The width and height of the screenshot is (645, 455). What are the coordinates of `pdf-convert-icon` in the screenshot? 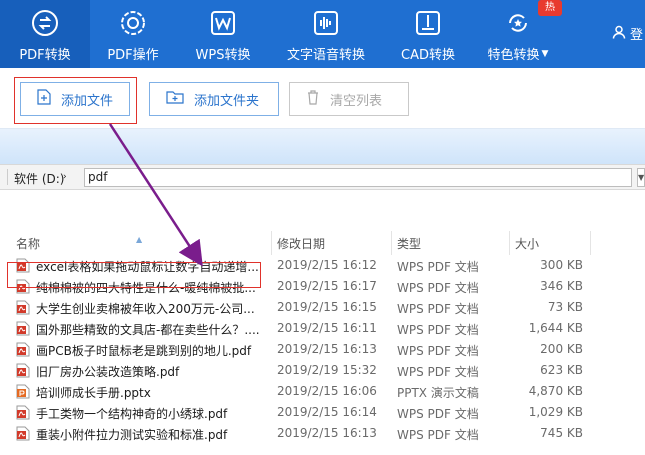 It's located at (45, 23).